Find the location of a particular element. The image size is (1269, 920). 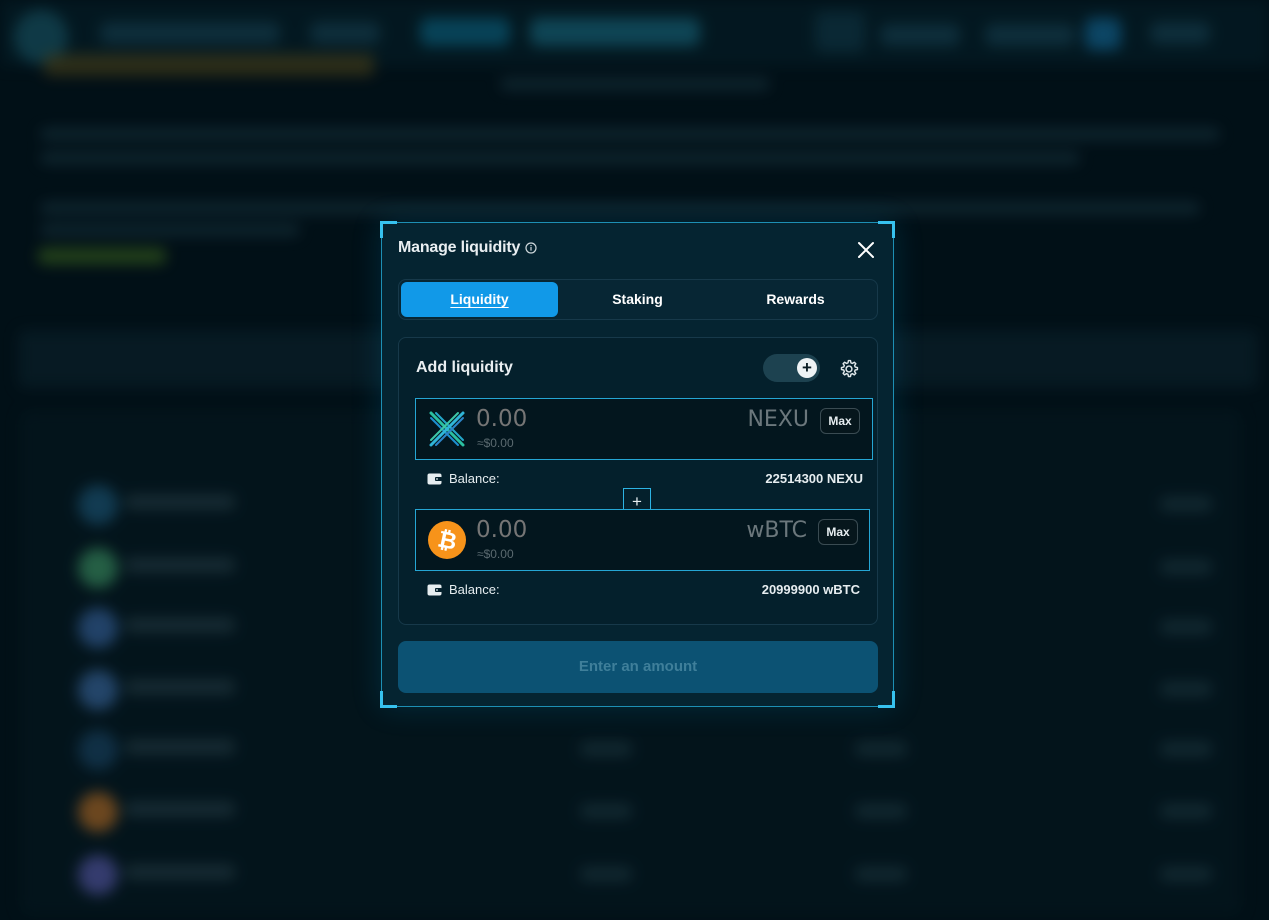

close-icon is located at coordinates (866, 250).